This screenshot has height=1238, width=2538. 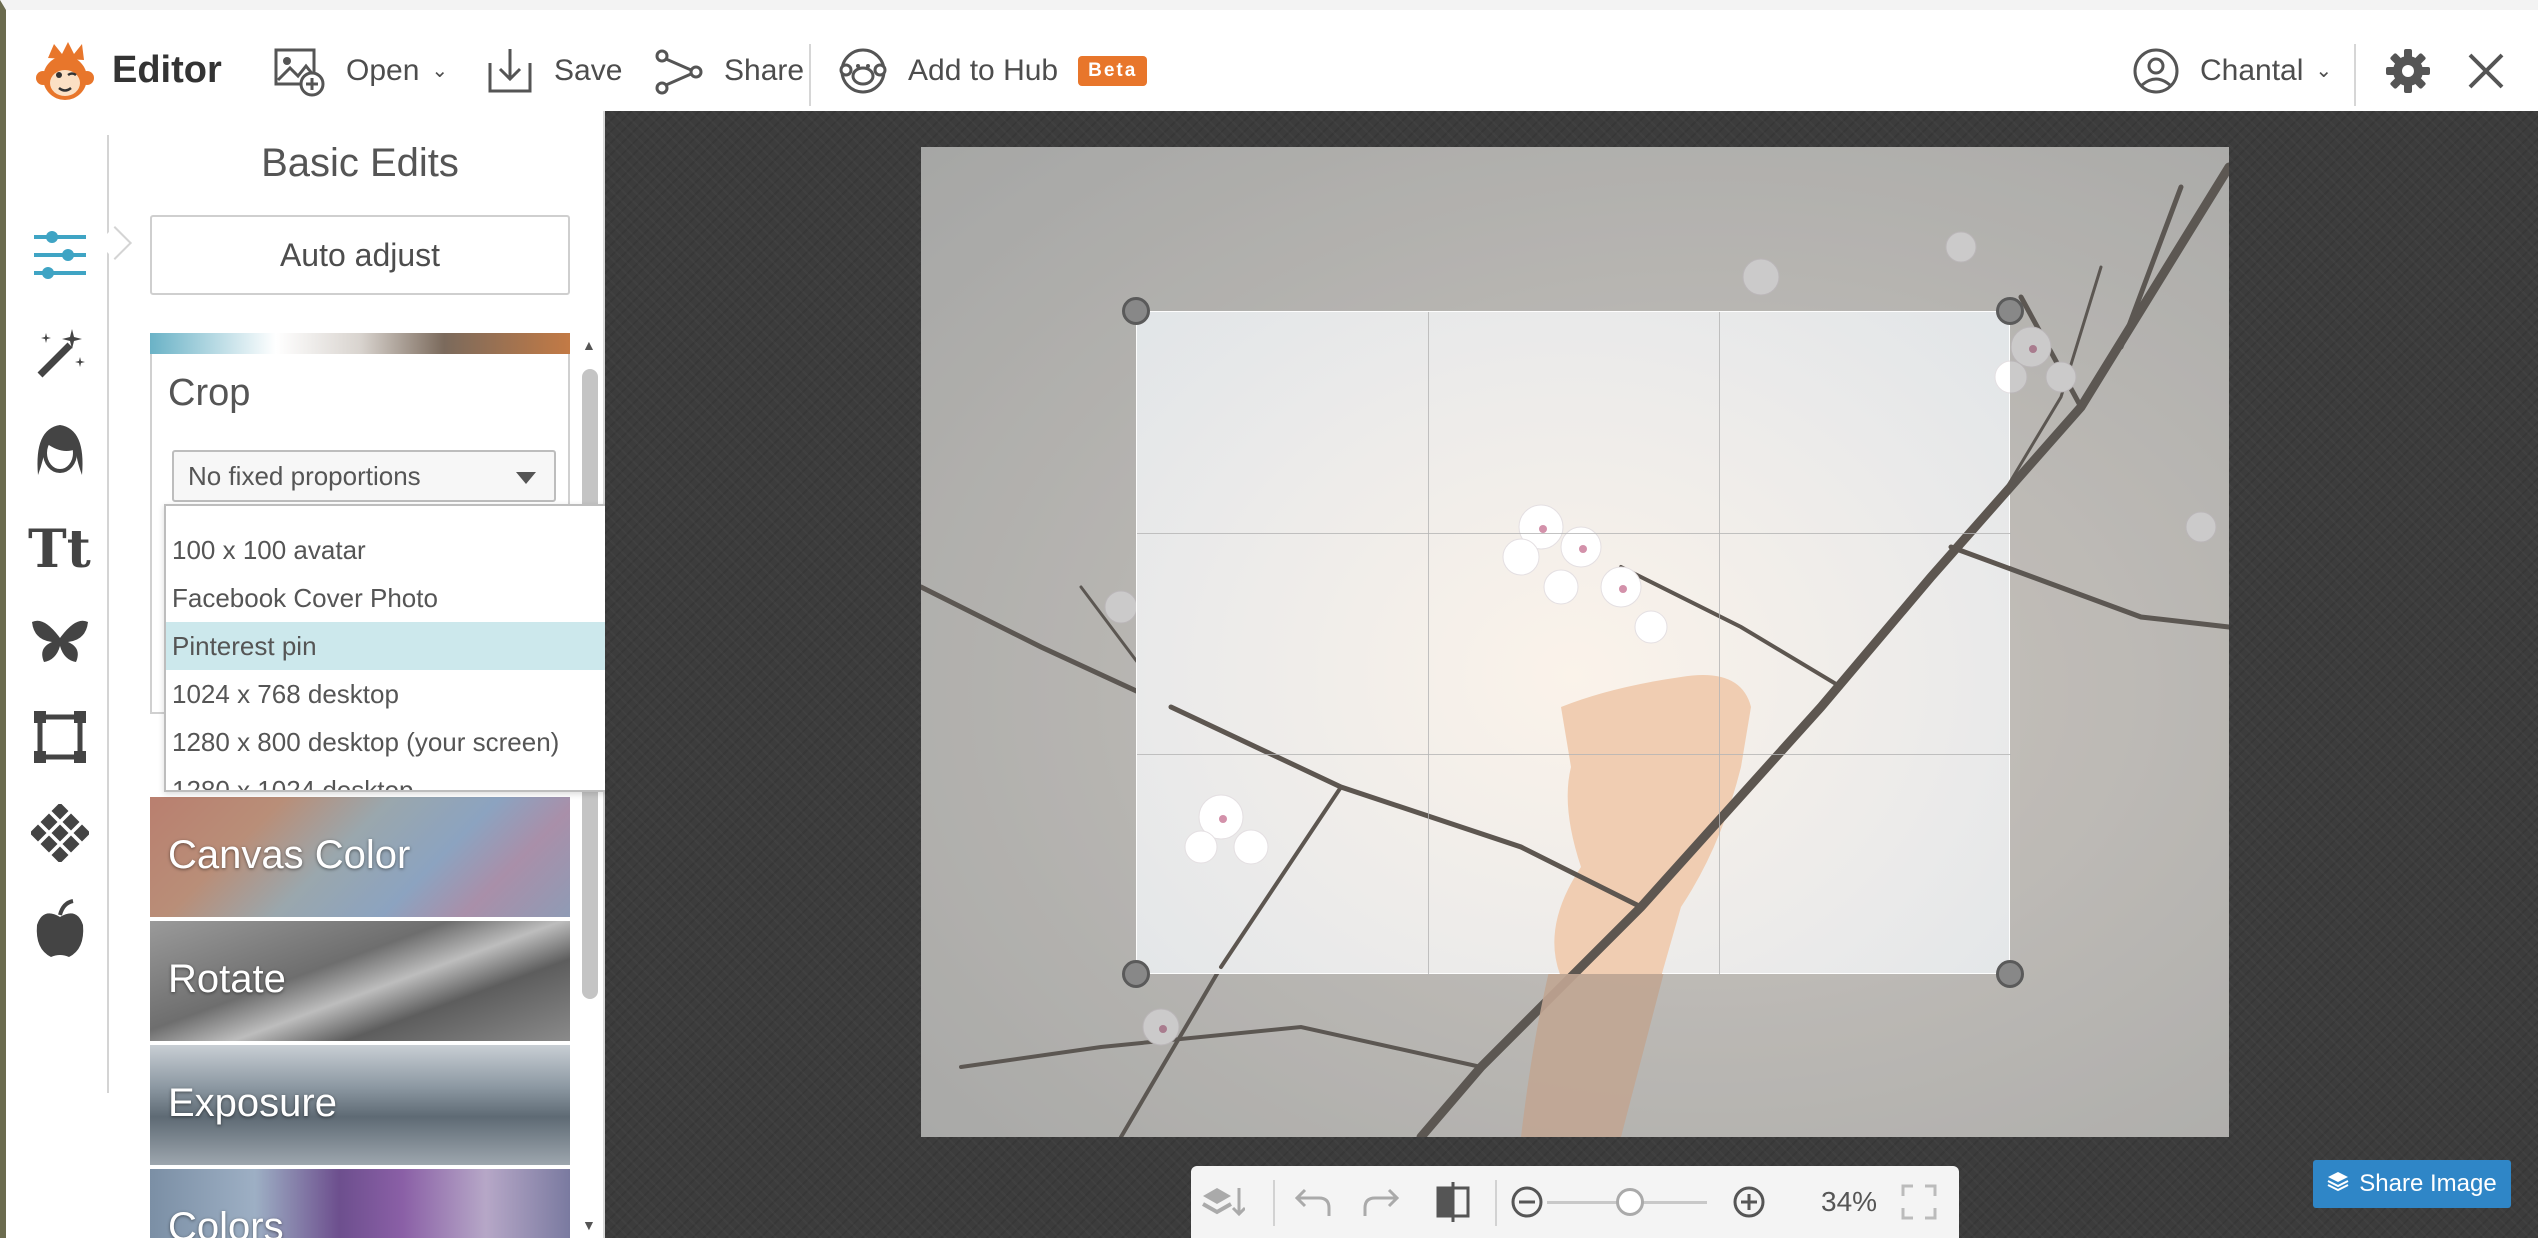 What do you see at coordinates (526, 478) in the screenshot?
I see `dropdown-arrow-icon` at bounding box center [526, 478].